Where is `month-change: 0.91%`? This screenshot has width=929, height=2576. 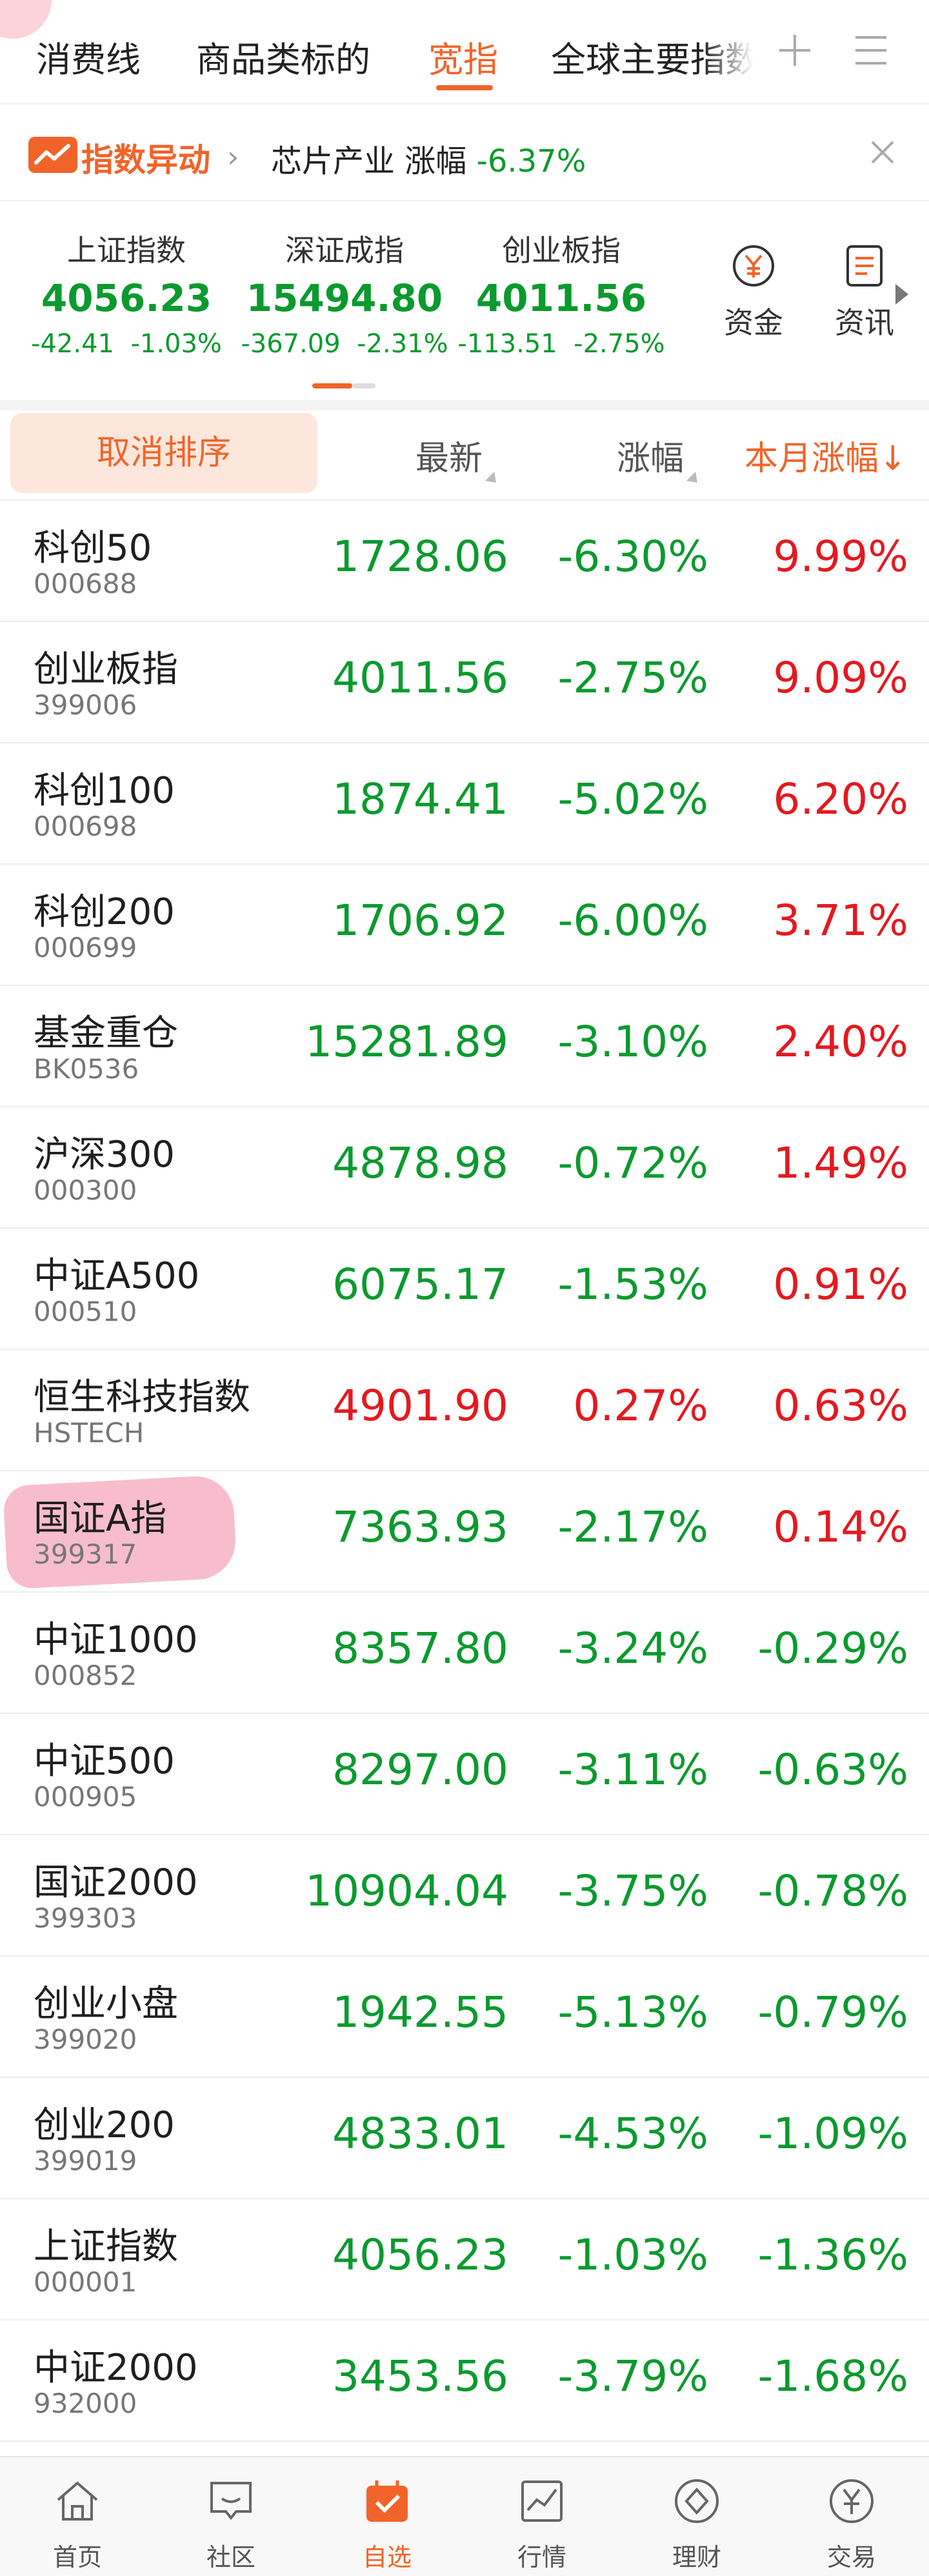 month-change: 0.91% is located at coordinates (840, 1284).